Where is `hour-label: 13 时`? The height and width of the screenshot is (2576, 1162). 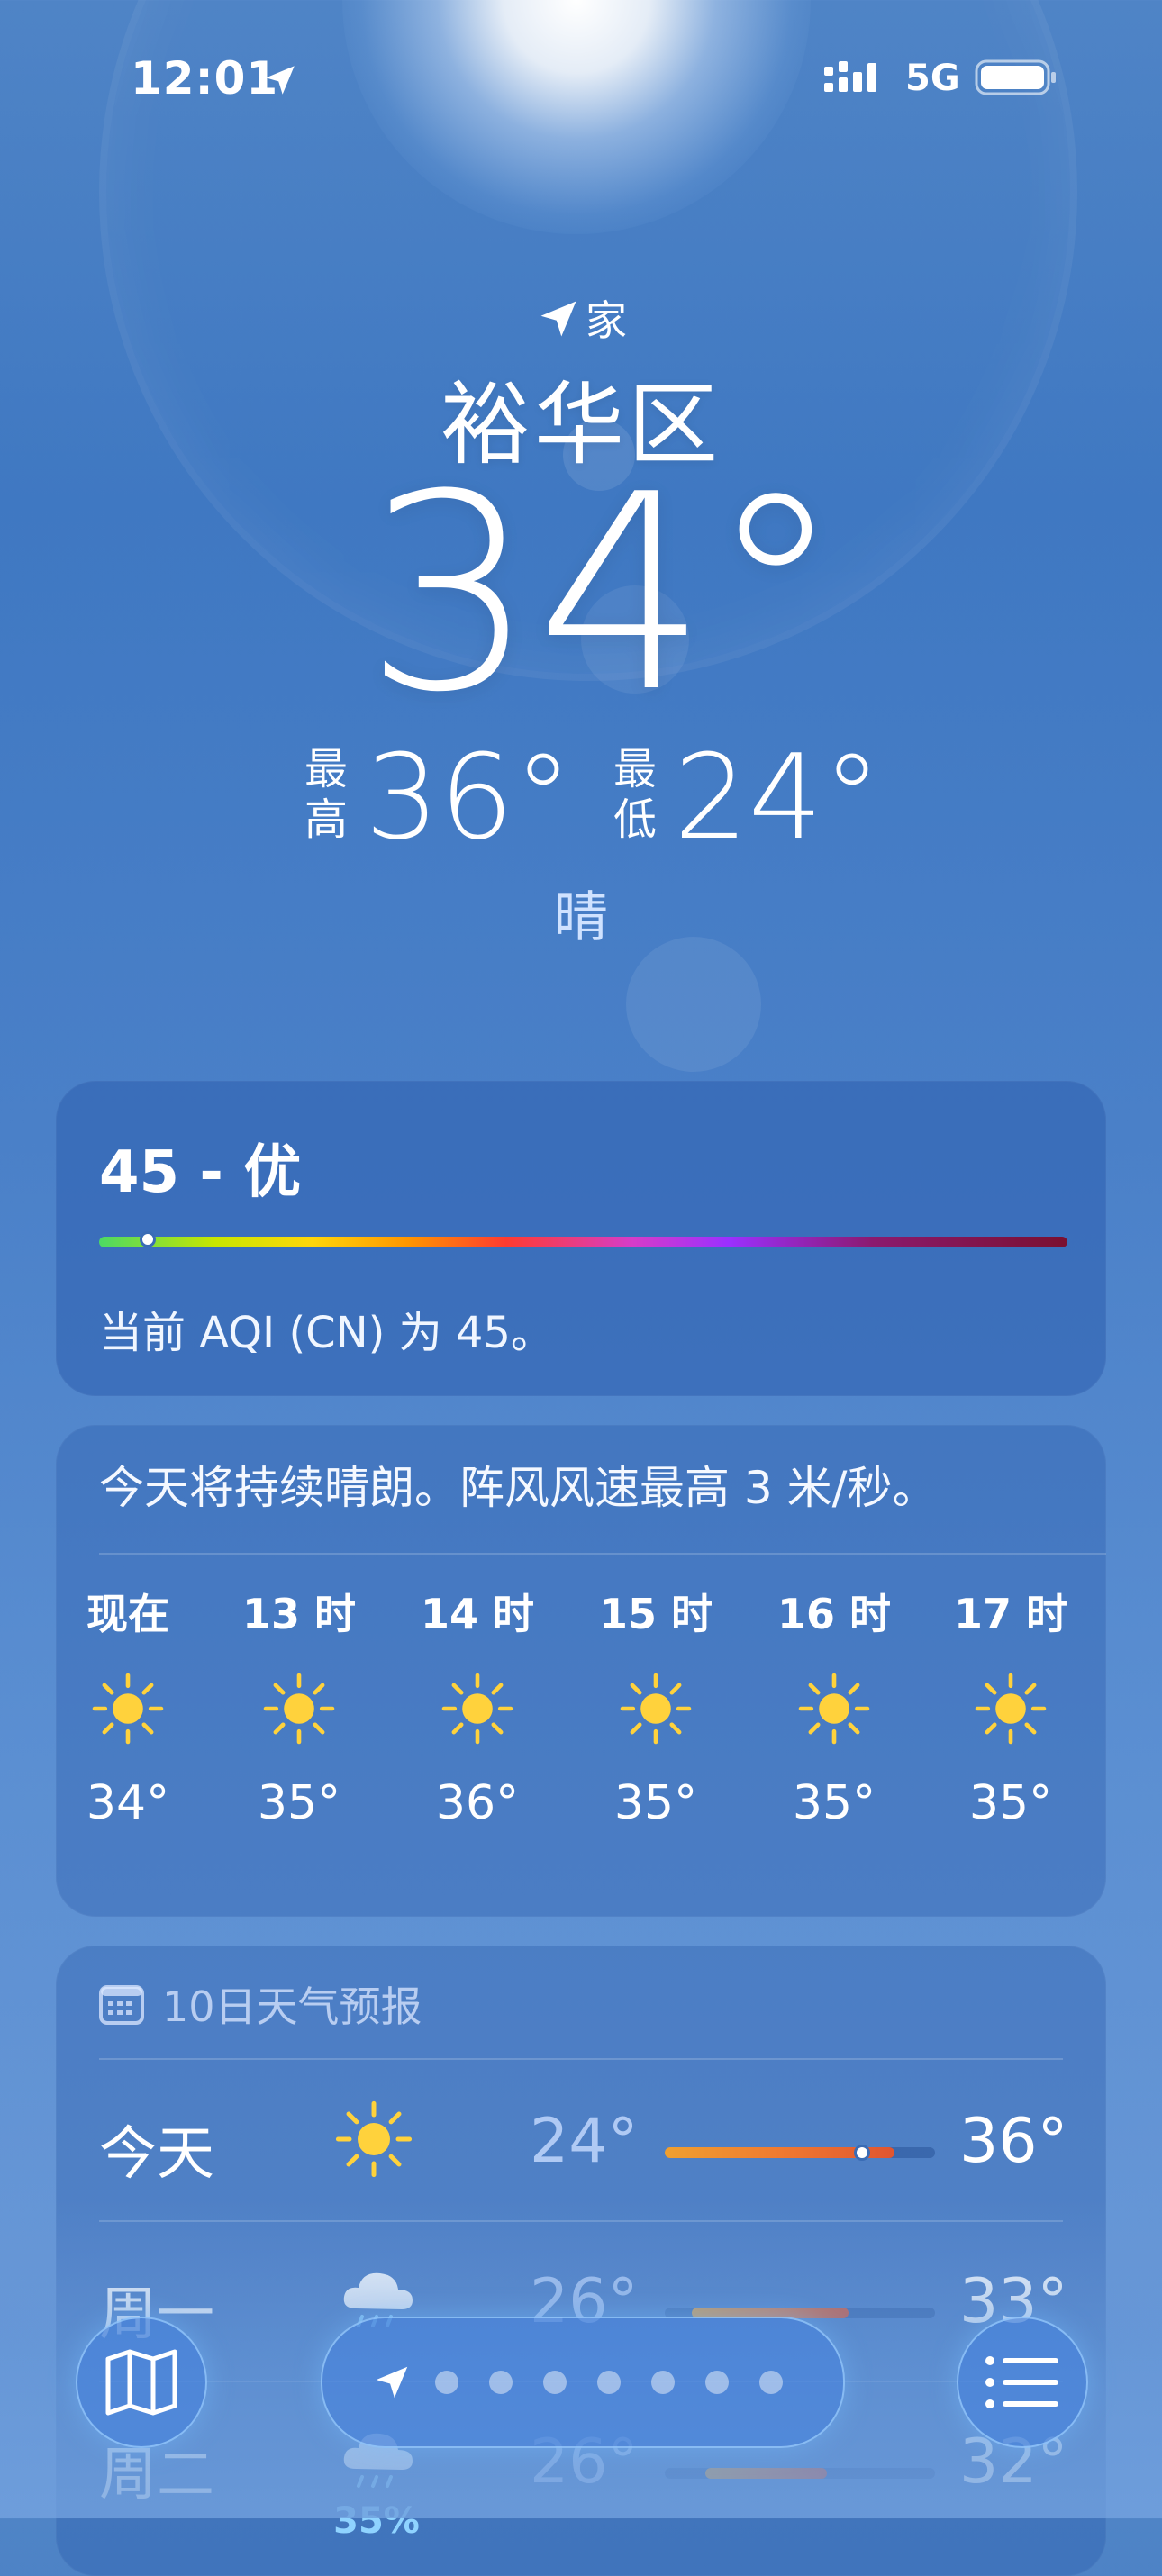
hour-label: 13 时 is located at coordinates (299, 1614).